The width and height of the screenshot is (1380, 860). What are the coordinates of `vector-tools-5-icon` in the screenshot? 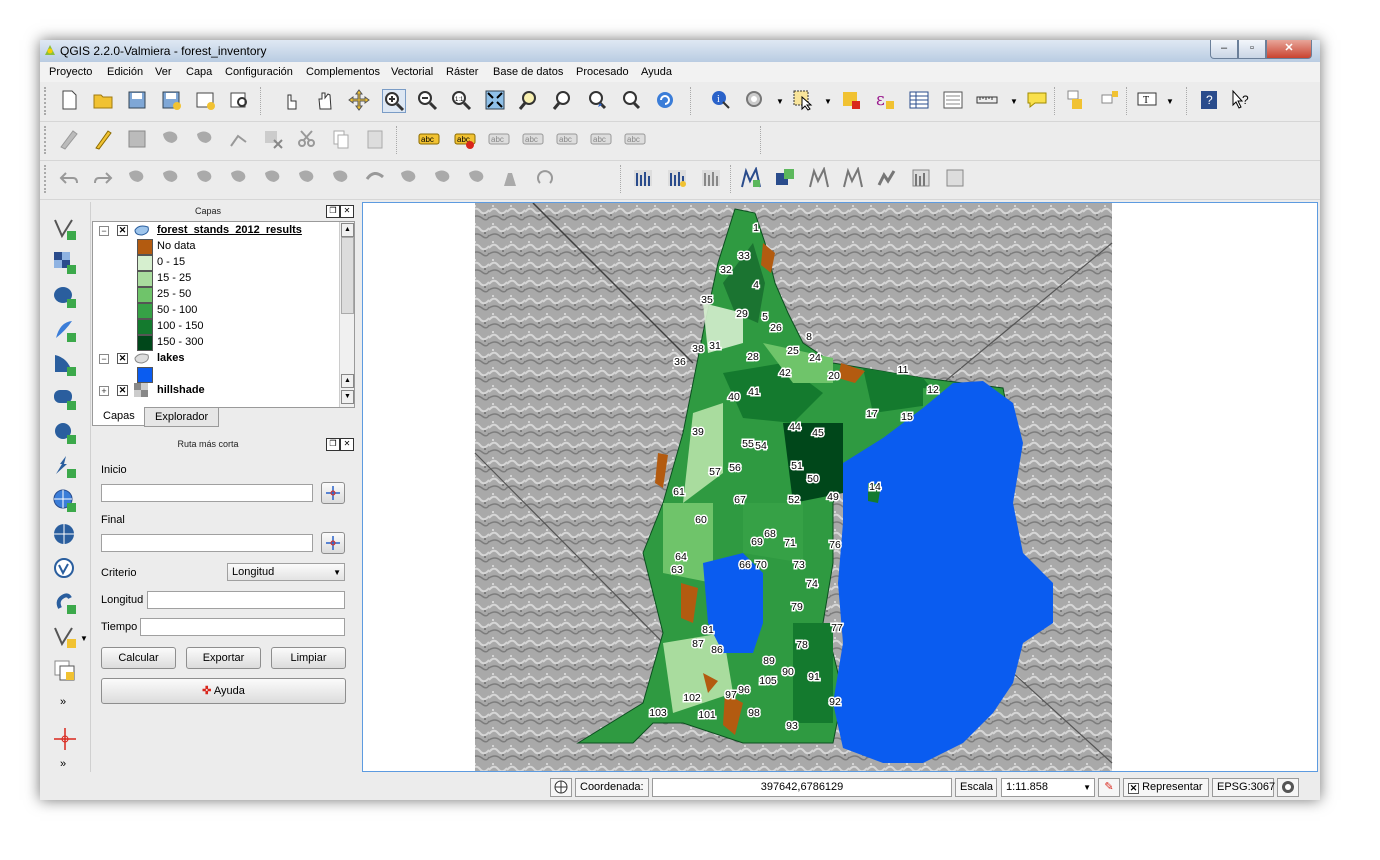 It's located at (887, 178).